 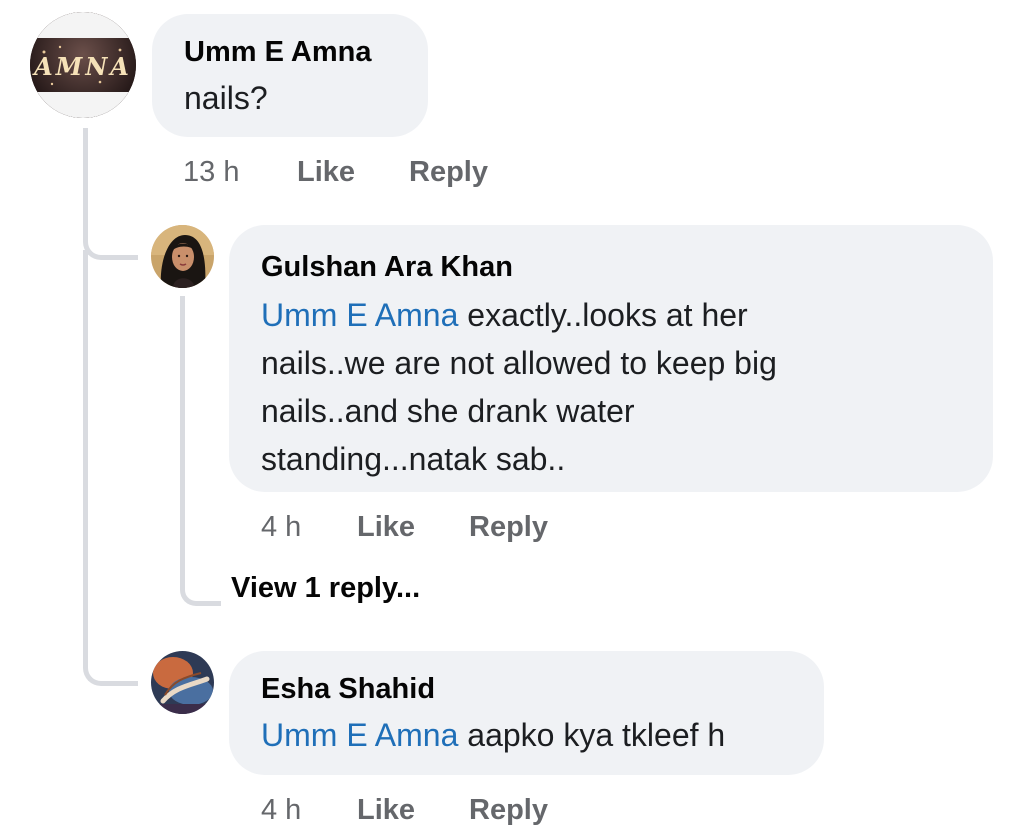 I want to click on comment-text-content: exactly..looks at her, so click(x=603, y=315).